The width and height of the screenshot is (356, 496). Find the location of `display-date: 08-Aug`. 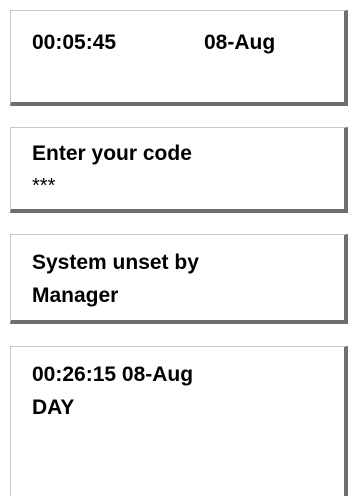

display-date: 08-Aug is located at coordinates (240, 42).